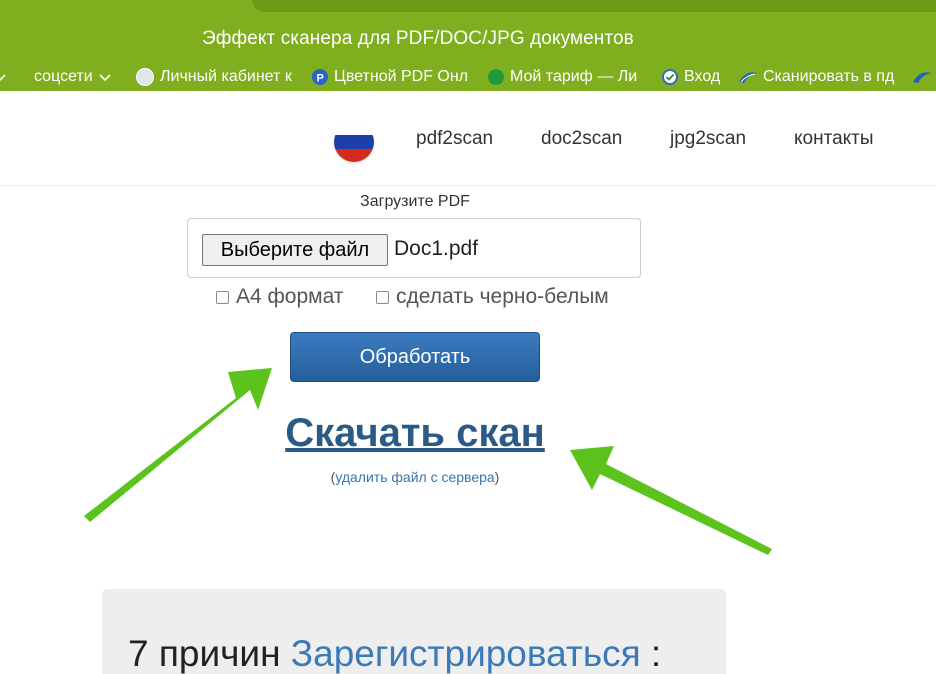 Image resolution: width=936 pixels, height=674 pixels. Describe the element at coordinates (295, 250) in the screenshot. I see `choose-file-button: Выберите файл` at that location.